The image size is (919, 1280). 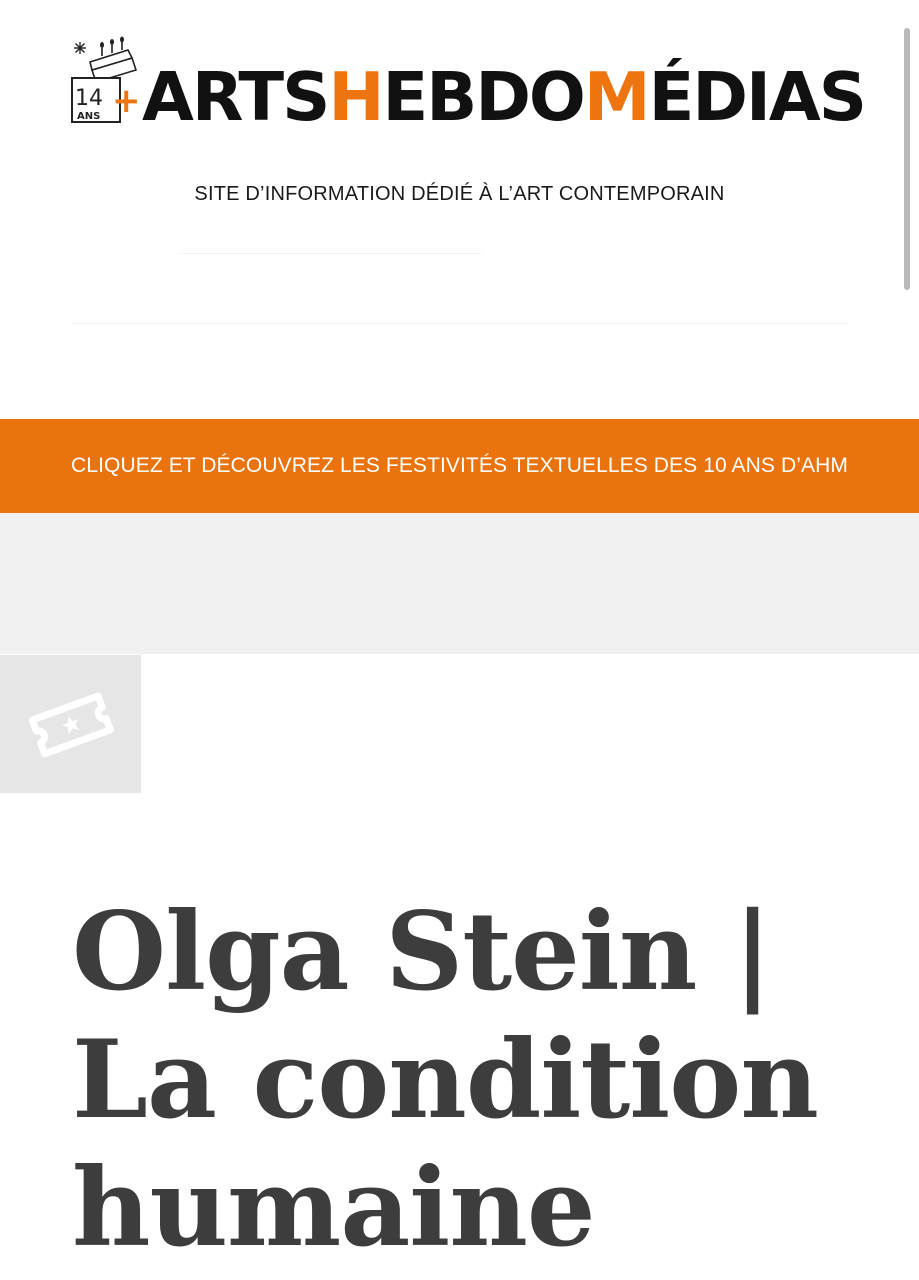 I want to click on ticket-icon, so click(x=71, y=724).